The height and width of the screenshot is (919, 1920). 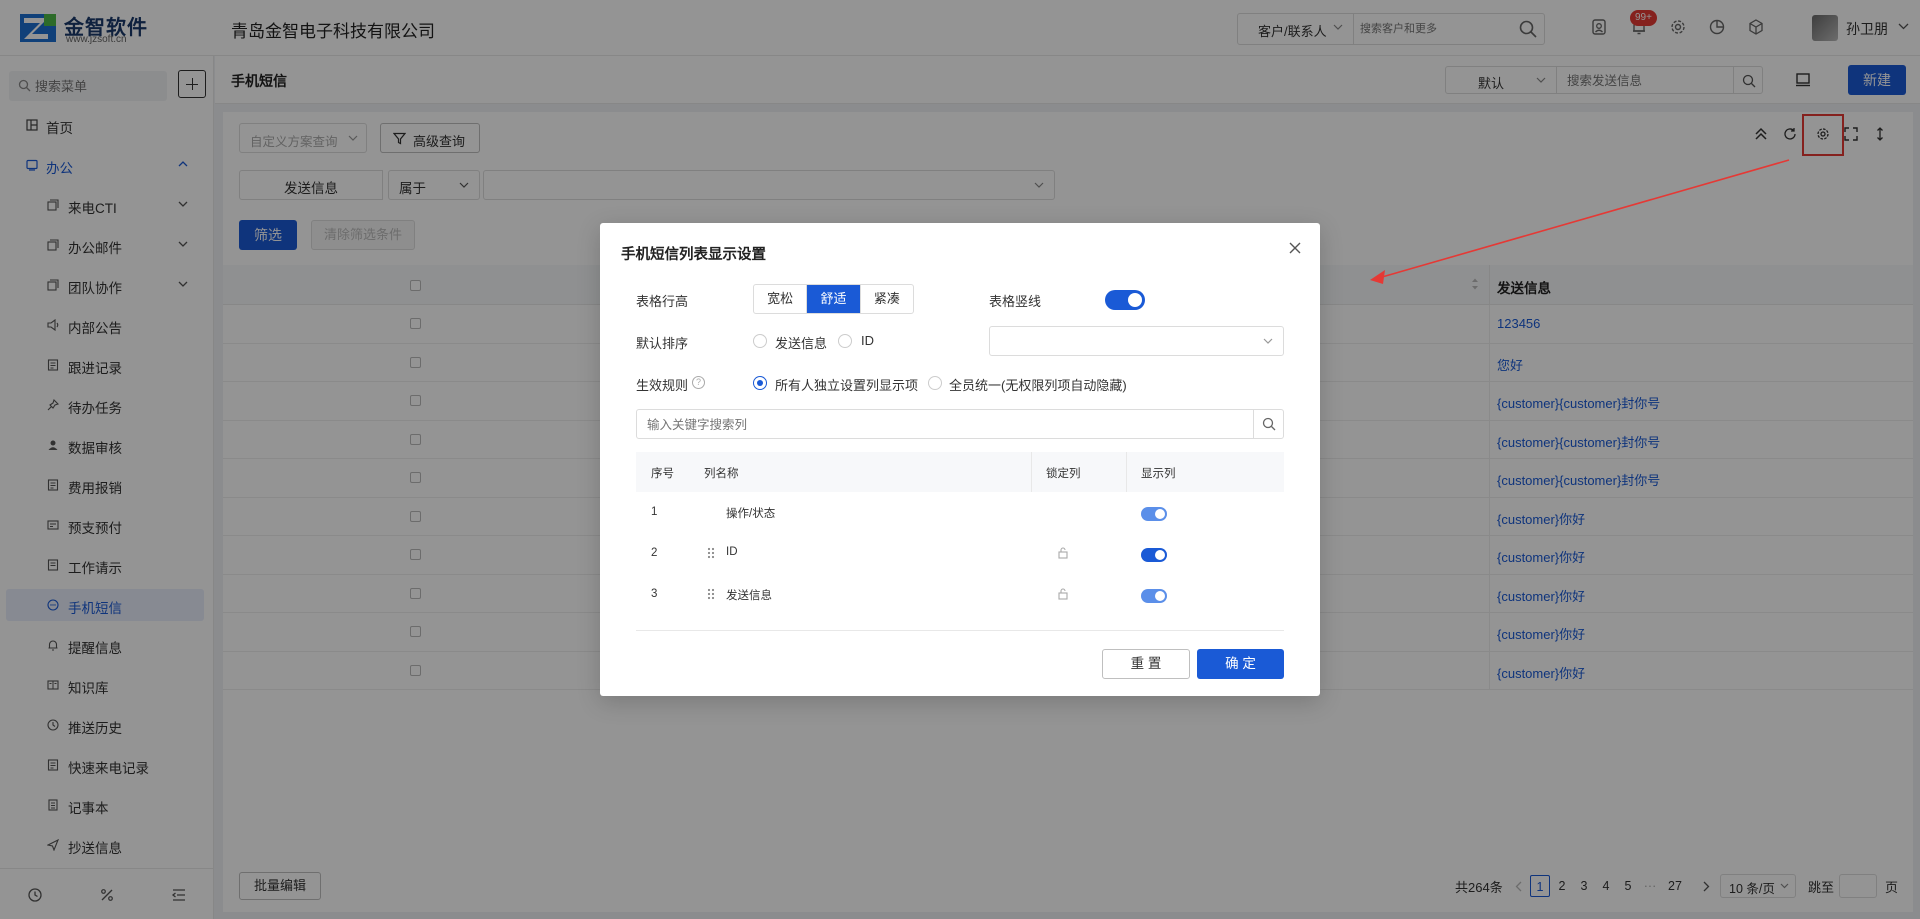 I want to click on column-row-no: 1, so click(x=654, y=512).